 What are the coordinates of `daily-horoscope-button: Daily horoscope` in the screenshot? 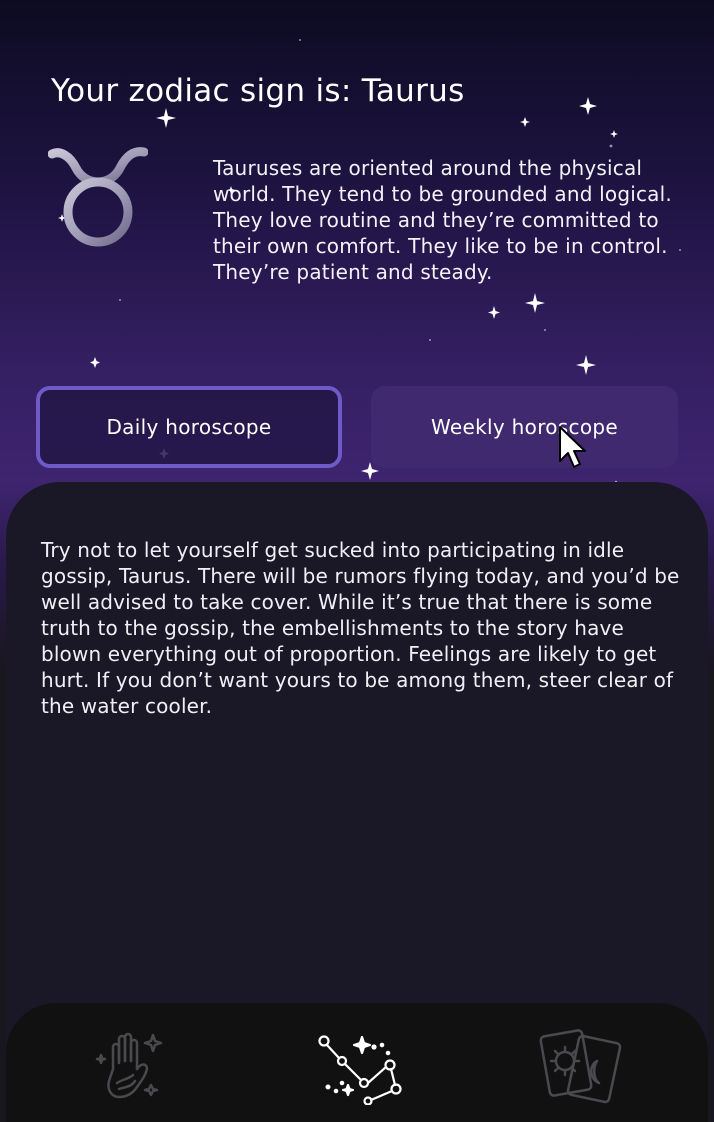 It's located at (189, 427).